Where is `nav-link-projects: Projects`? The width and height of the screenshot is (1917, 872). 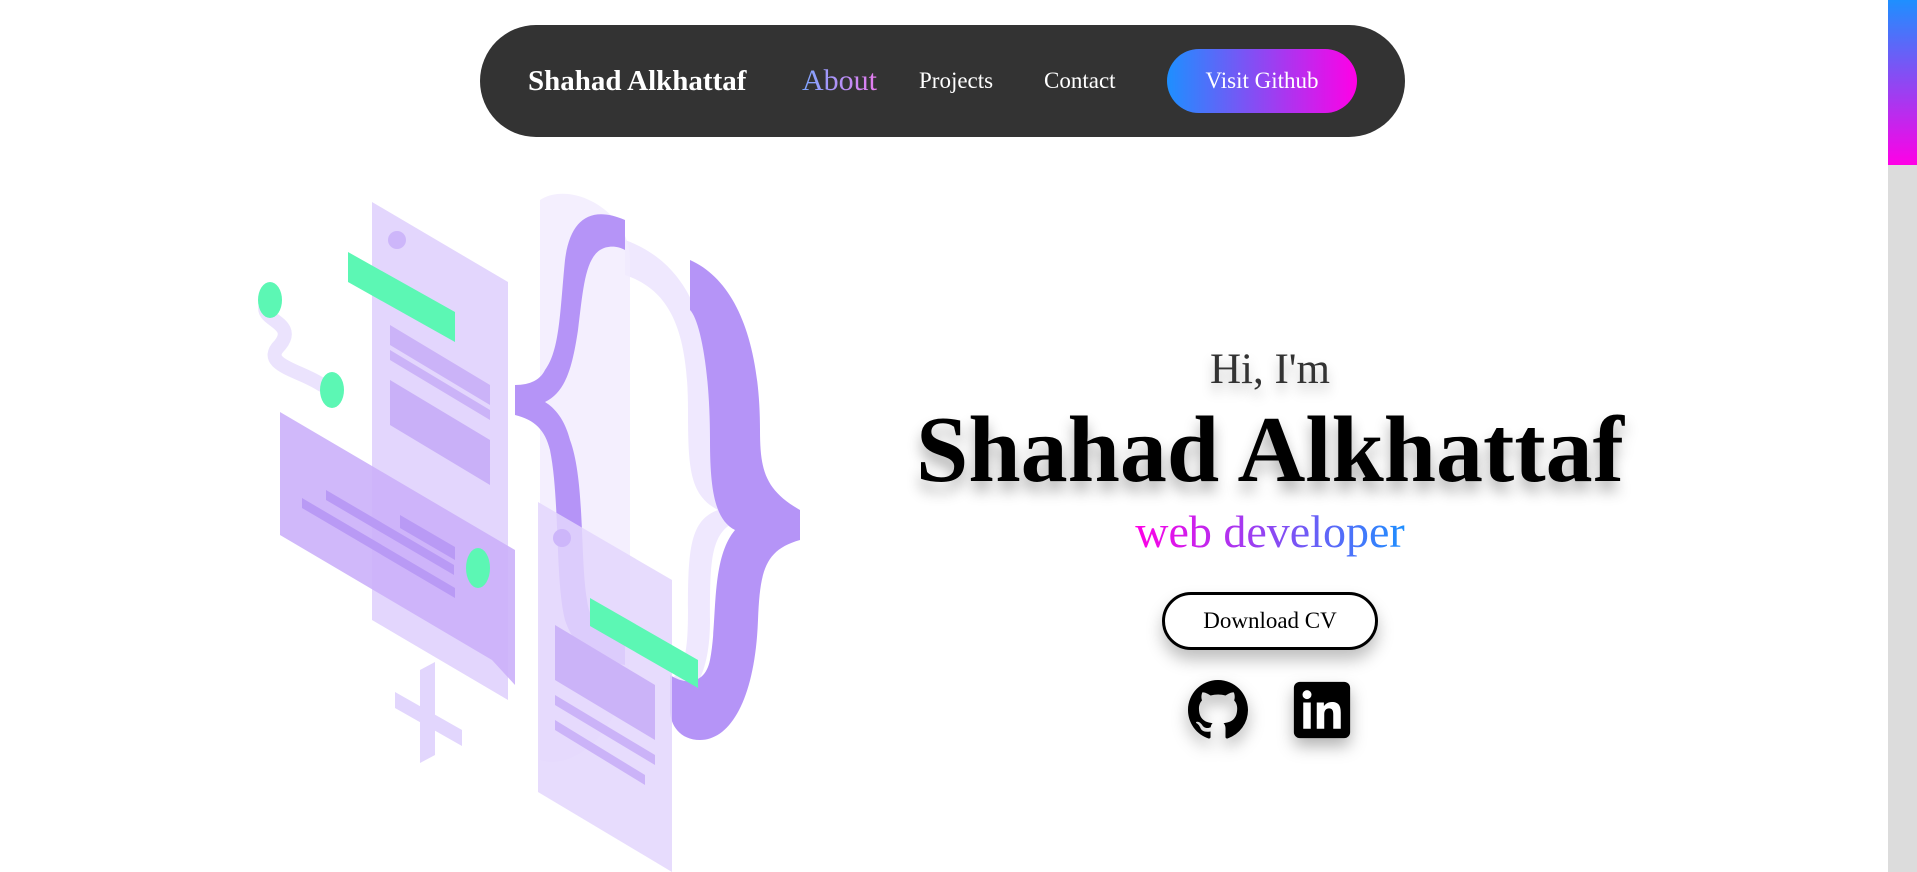 nav-link-projects: Projects is located at coordinates (956, 81).